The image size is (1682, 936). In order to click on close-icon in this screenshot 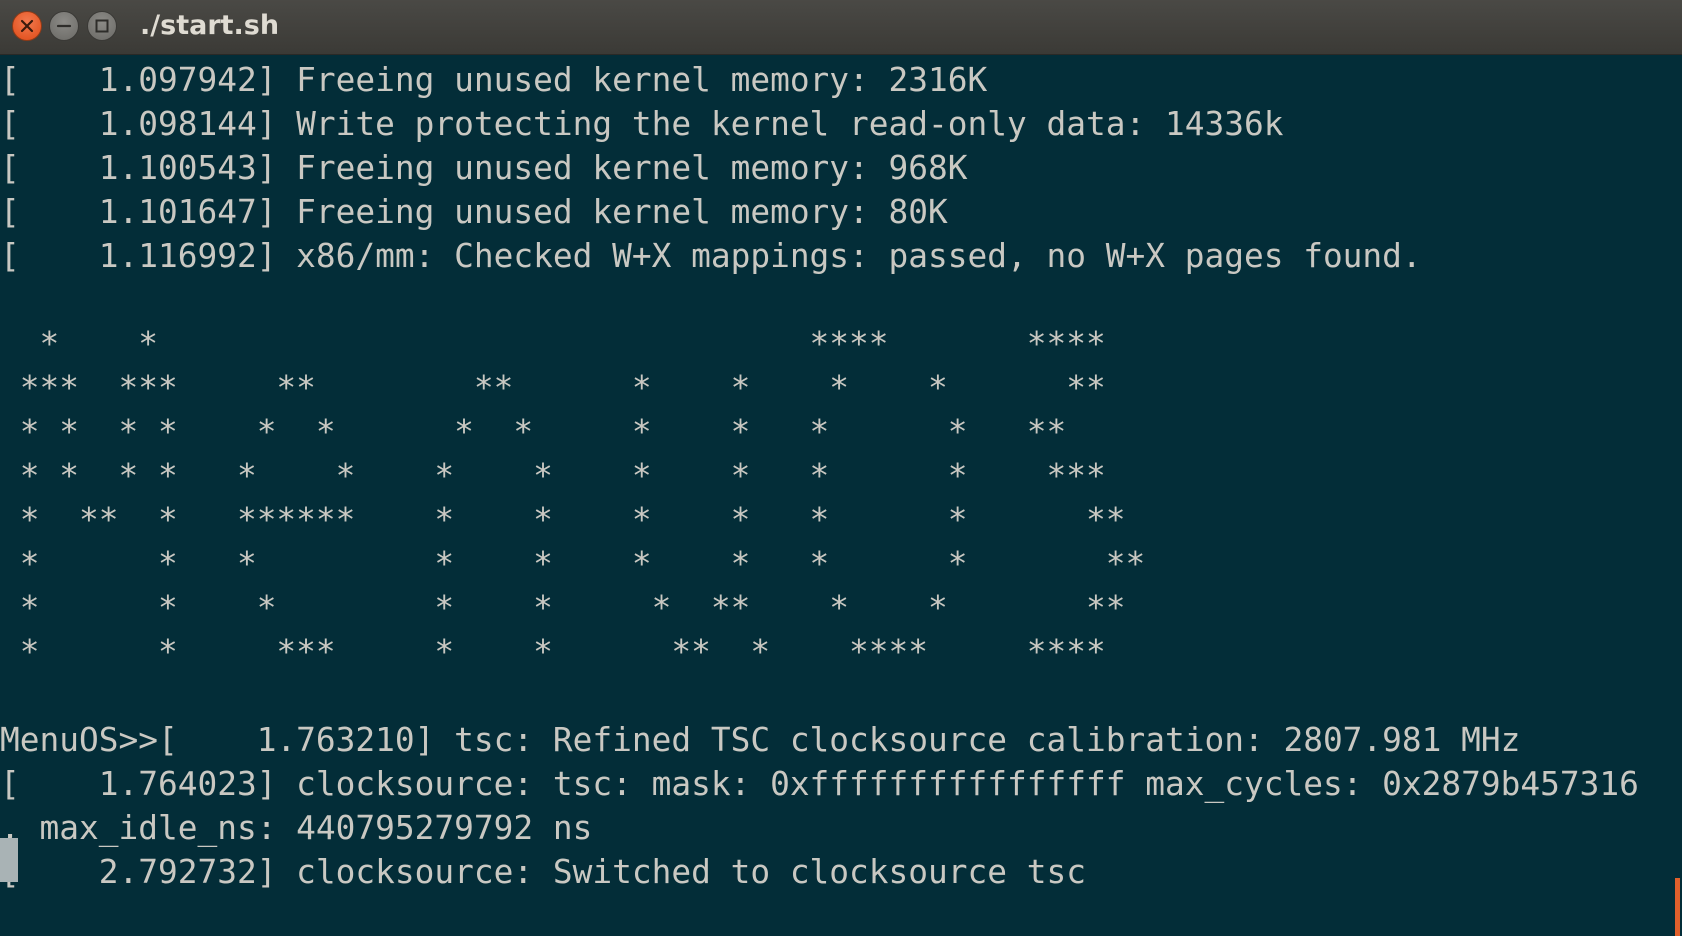, I will do `click(27, 26)`.